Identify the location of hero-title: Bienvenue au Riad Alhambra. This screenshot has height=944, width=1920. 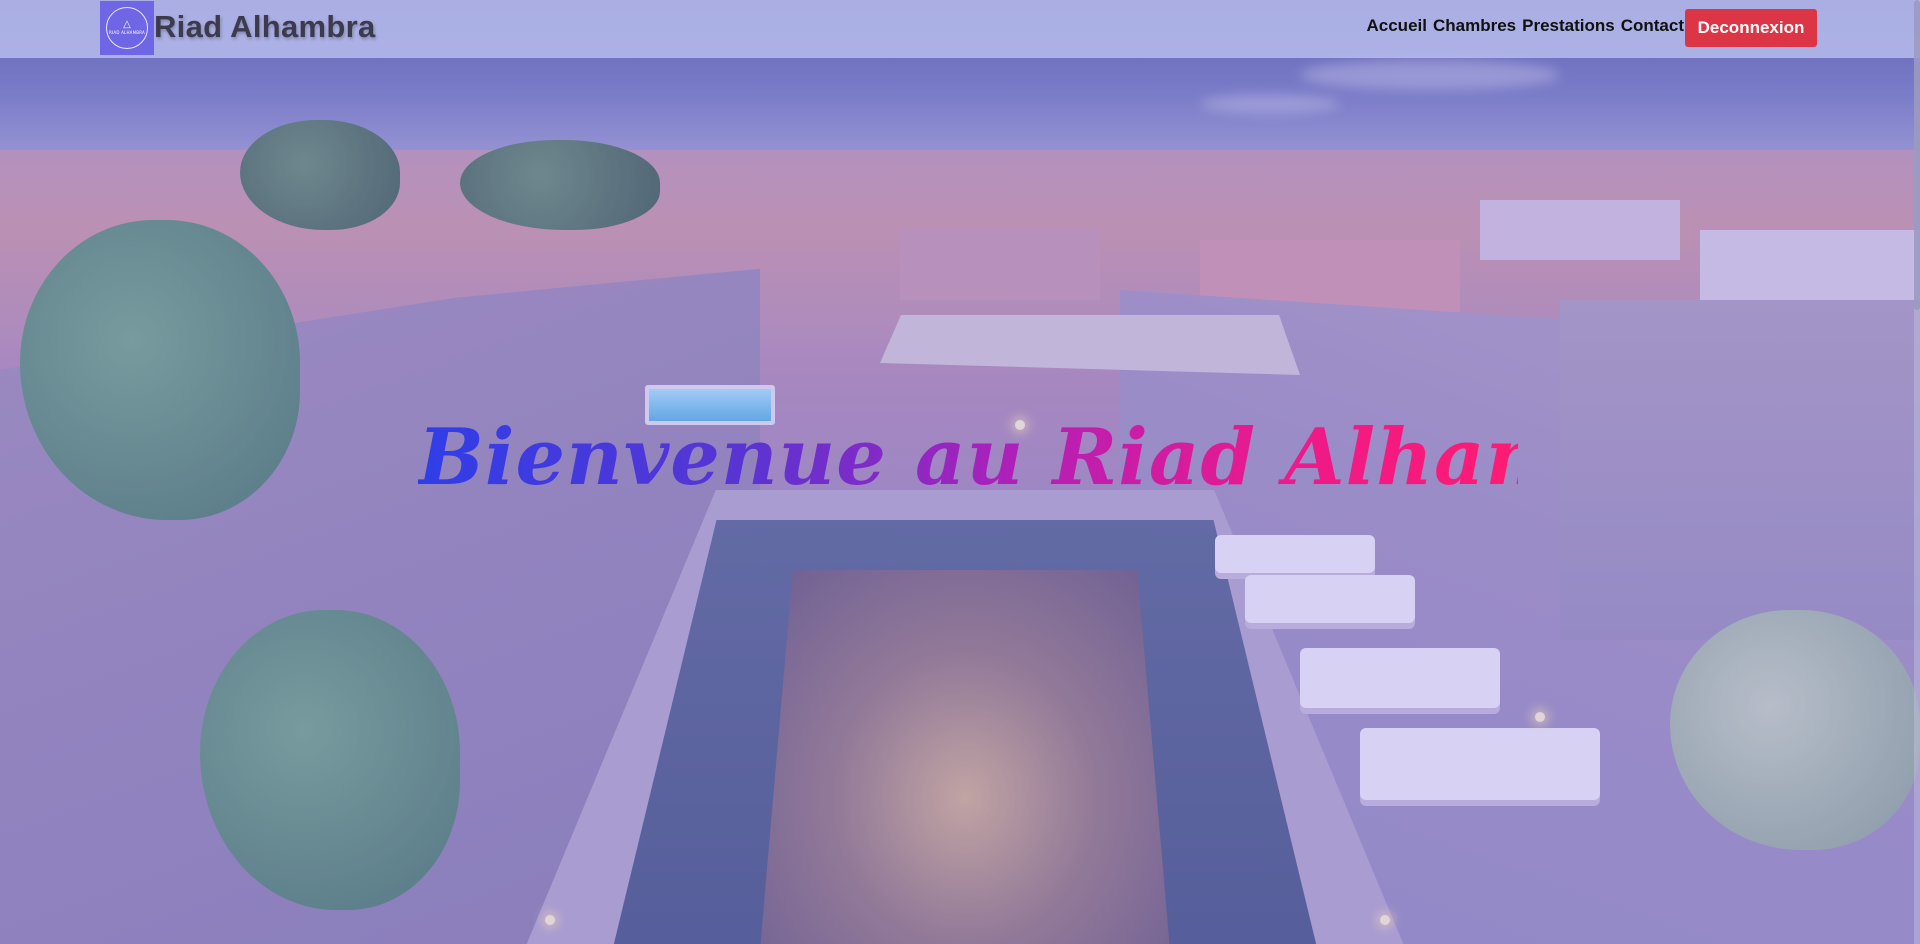
(1068, 457).